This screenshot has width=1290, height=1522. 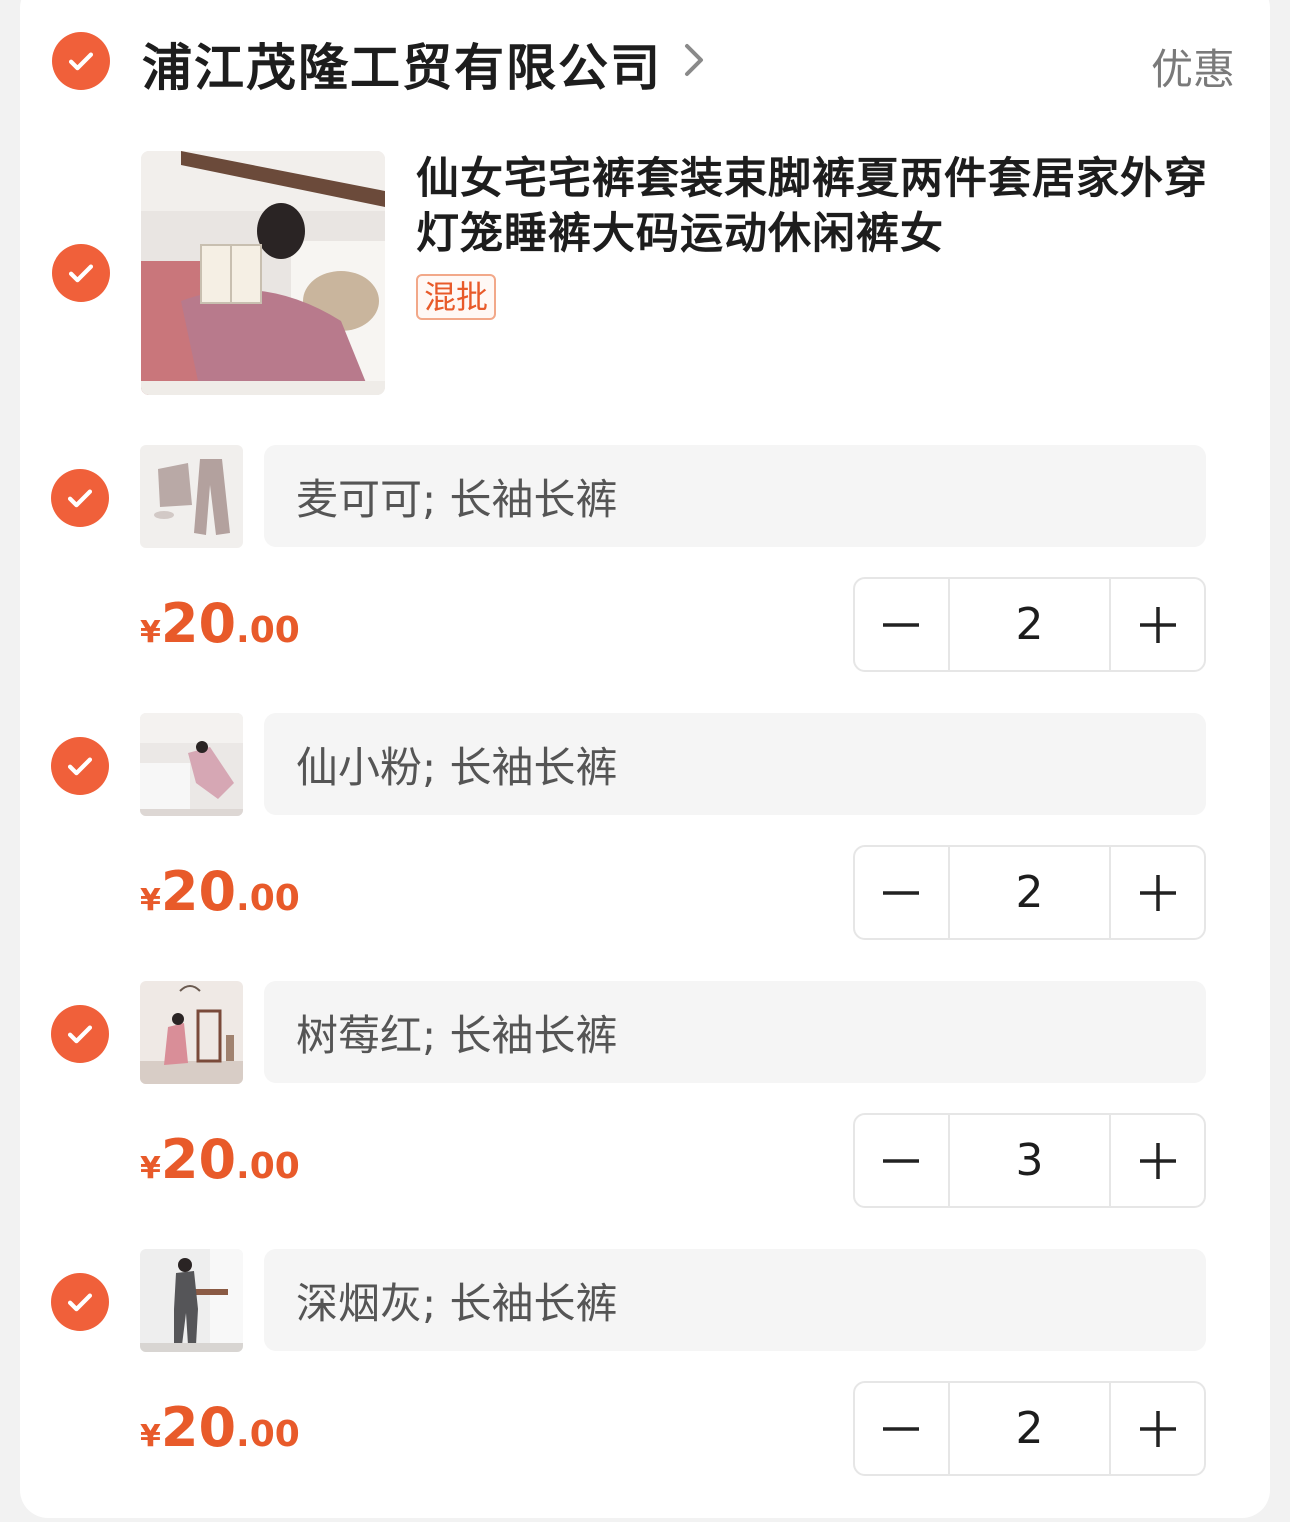 What do you see at coordinates (735, 496) in the screenshot?
I see `sku-spec-field: 麦可可; 长袖长裤` at bounding box center [735, 496].